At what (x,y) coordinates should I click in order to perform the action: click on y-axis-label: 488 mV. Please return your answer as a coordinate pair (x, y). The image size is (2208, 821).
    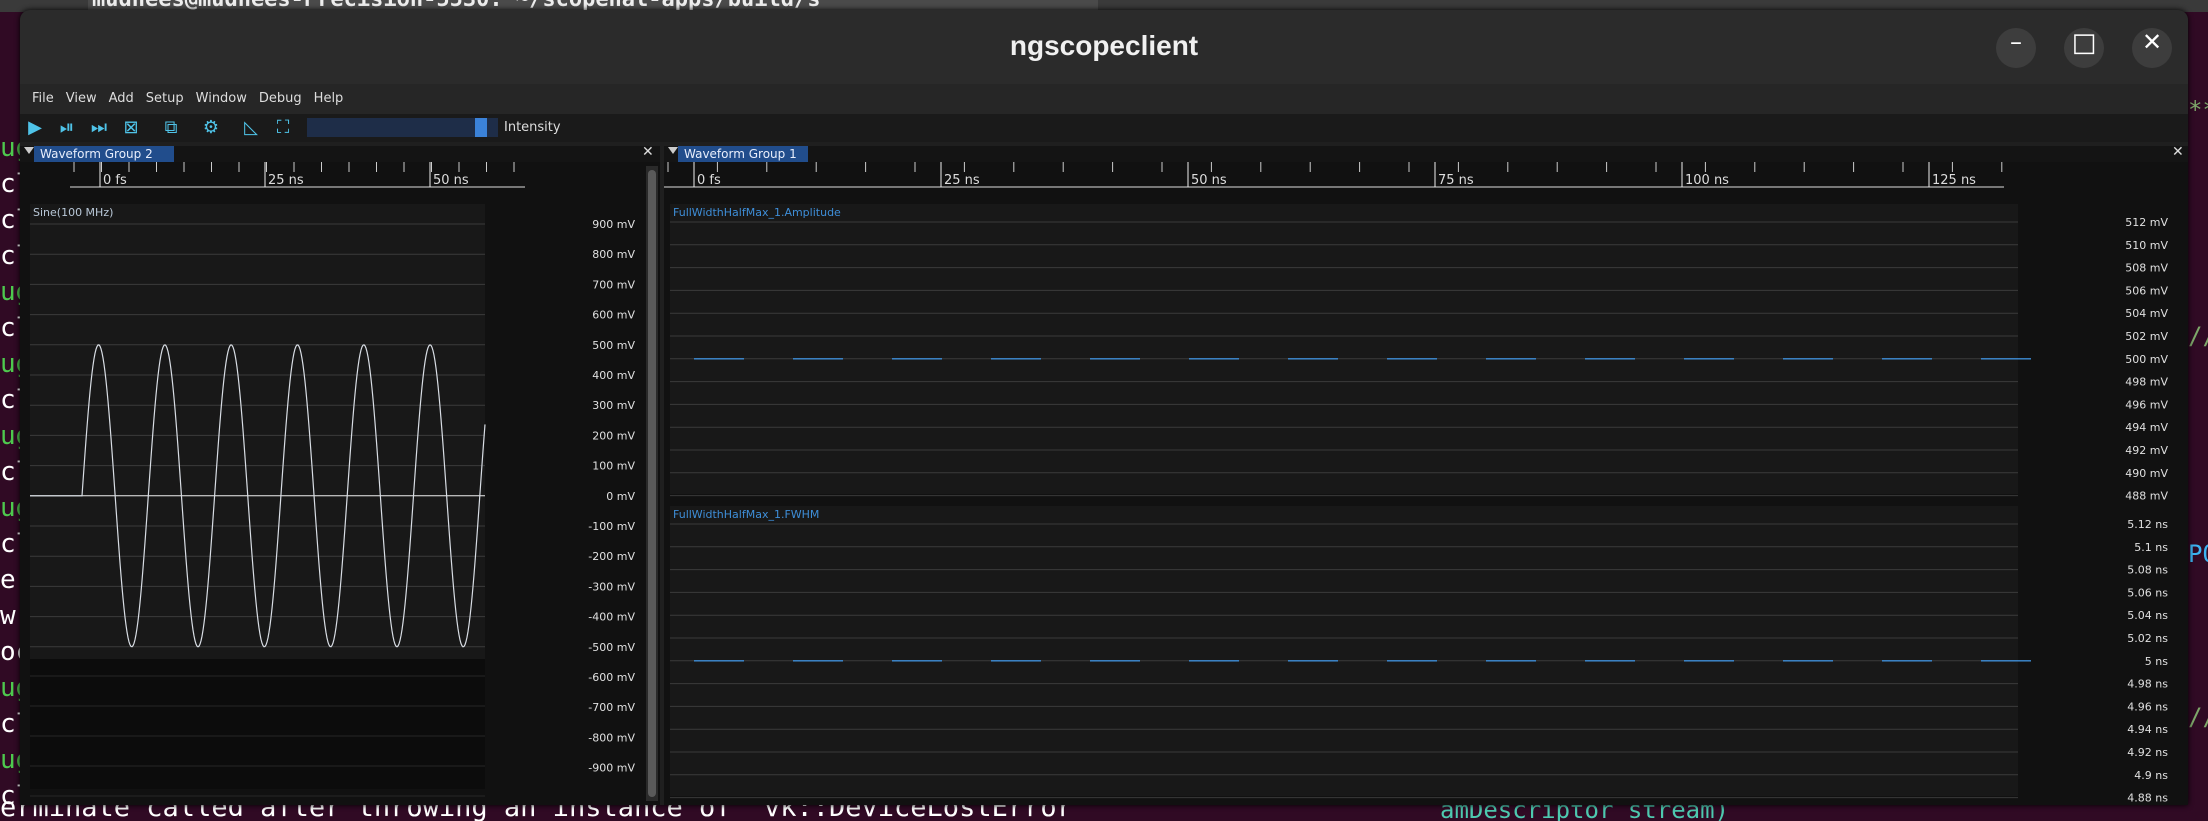
    Looking at the image, I should click on (2146, 496).